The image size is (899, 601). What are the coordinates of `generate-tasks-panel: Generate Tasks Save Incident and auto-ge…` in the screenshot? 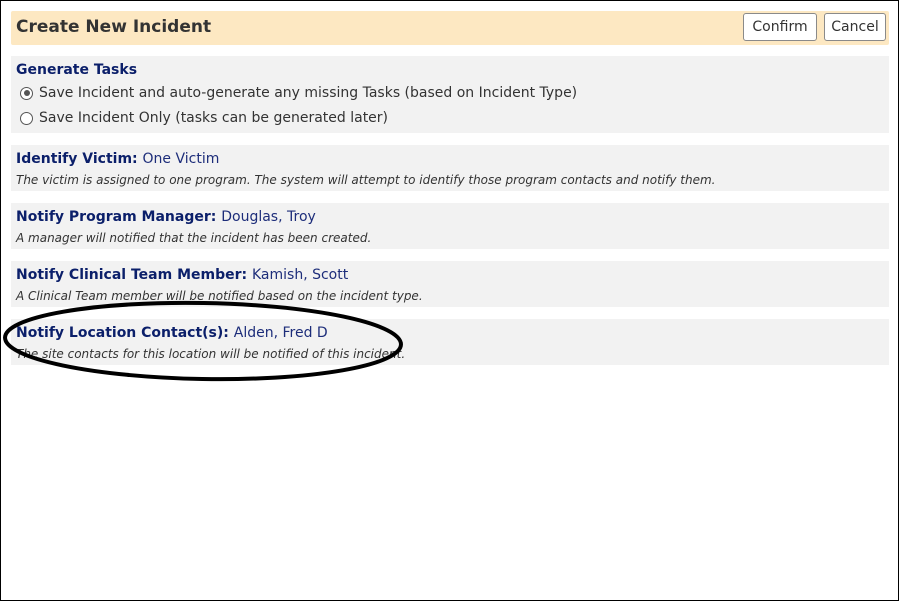 It's located at (450, 94).